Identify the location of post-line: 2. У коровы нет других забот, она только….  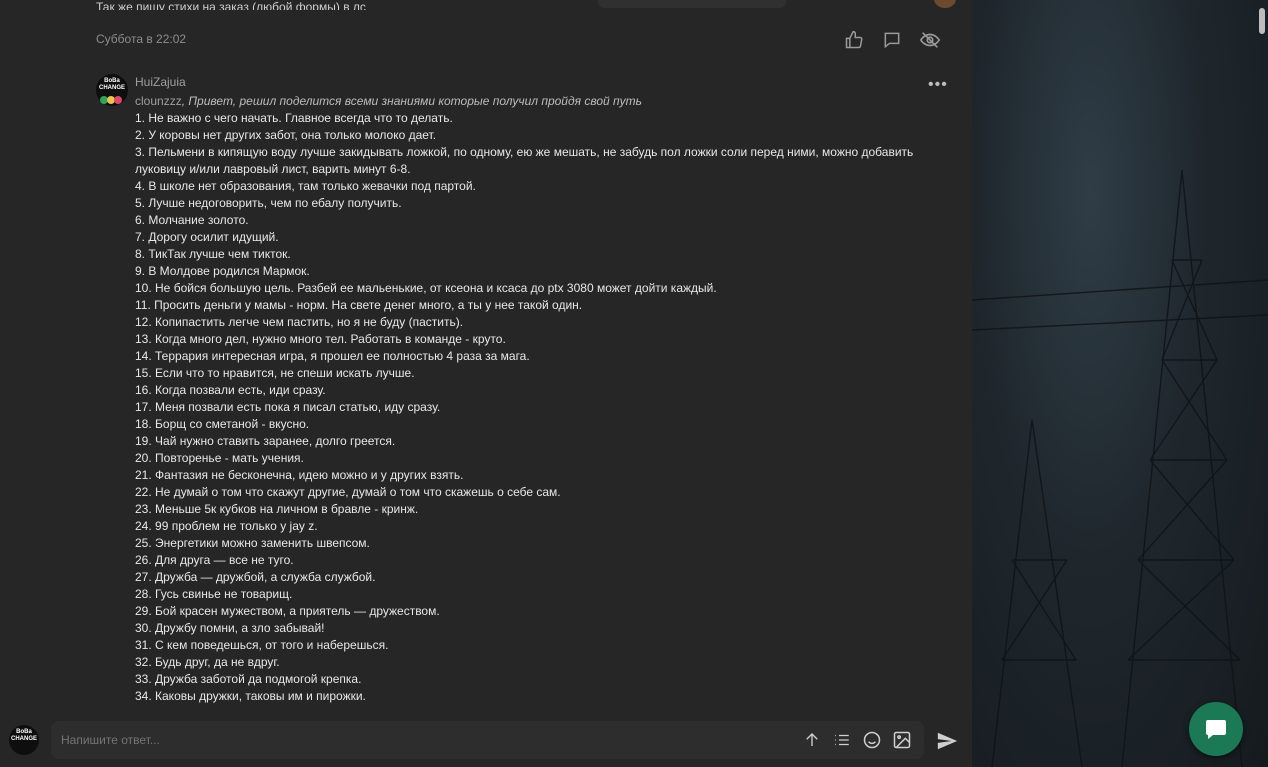
(286, 135).